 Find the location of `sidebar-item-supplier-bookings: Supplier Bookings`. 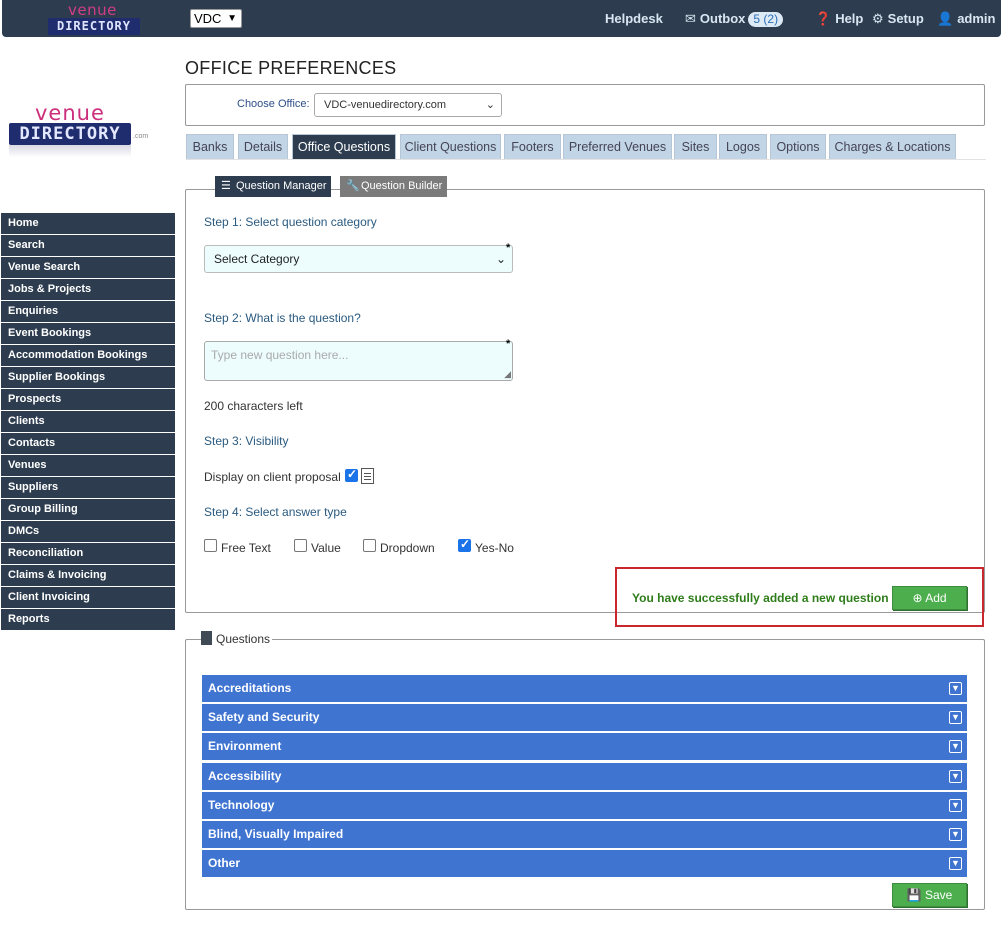

sidebar-item-supplier-bookings: Supplier Bookings is located at coordinates (88, 377).